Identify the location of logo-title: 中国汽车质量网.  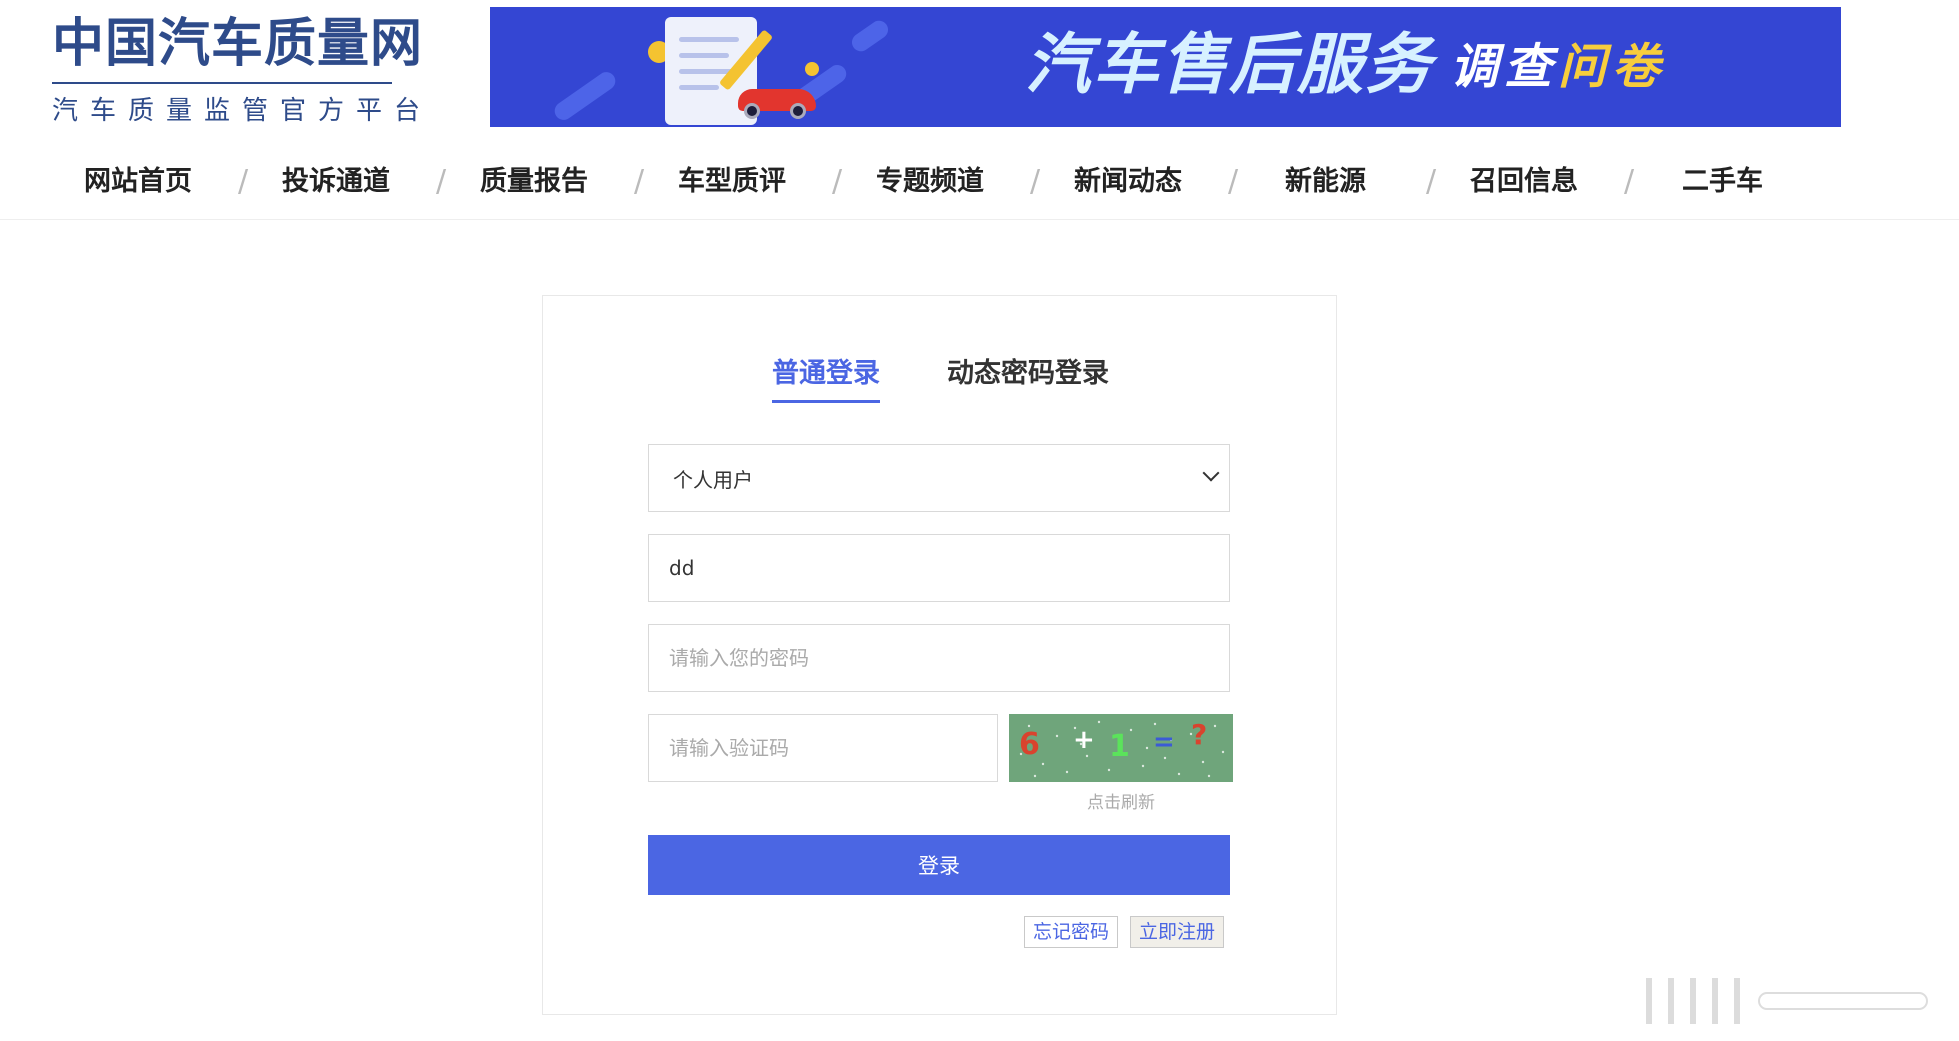
(238, 43).